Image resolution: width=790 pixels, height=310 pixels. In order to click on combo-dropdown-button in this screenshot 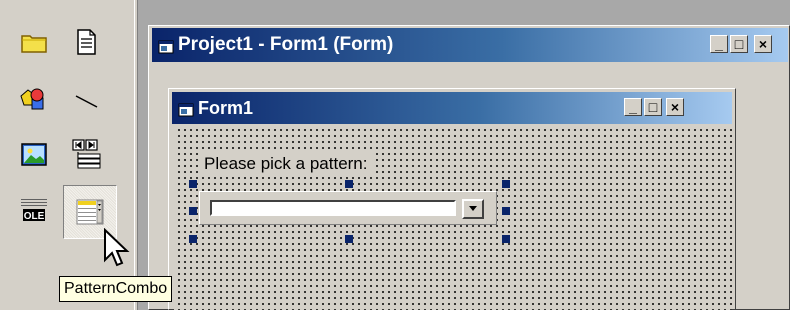, I will do `click(473, 209)`.